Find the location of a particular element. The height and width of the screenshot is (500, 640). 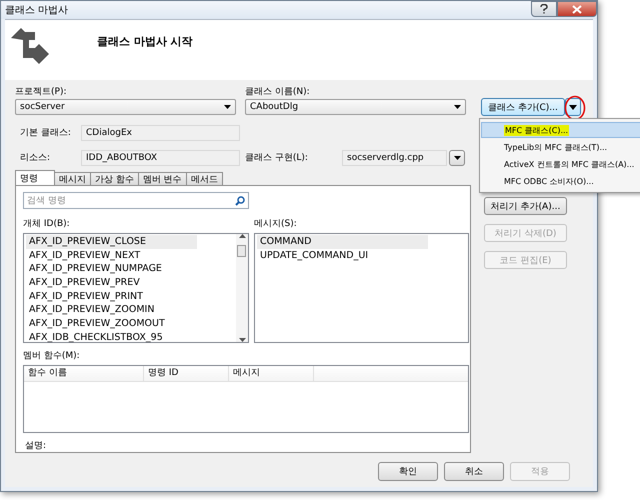

list-item: AFX_ID_PREVIEW_ZOOMIN is located at coordinates (111, 310).